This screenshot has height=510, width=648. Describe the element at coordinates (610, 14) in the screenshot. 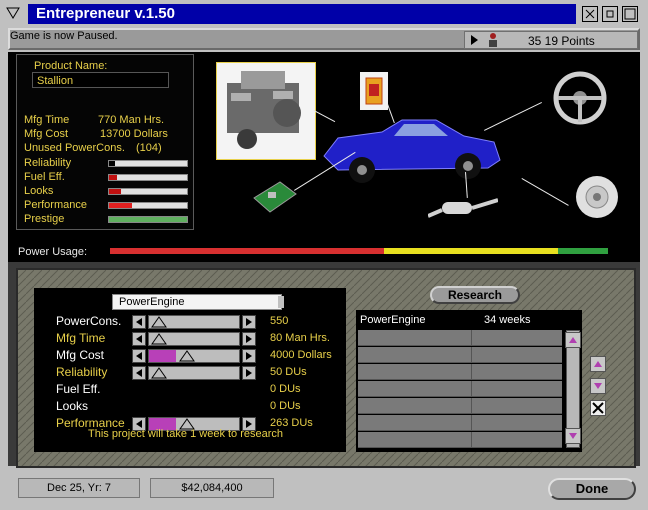

I see `maximize-icon` at that location.